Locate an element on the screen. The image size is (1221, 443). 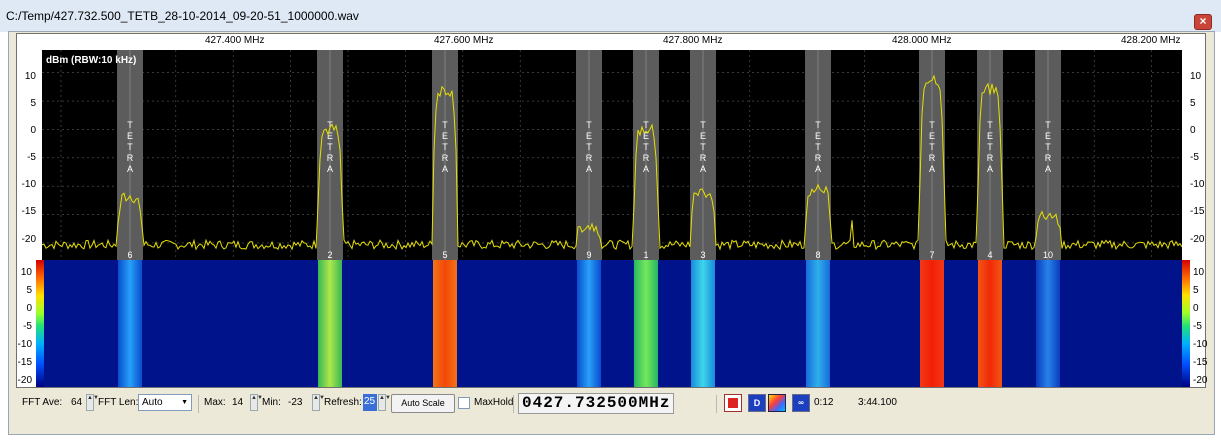
color-palette-icon is located at coordinates (777, 403).